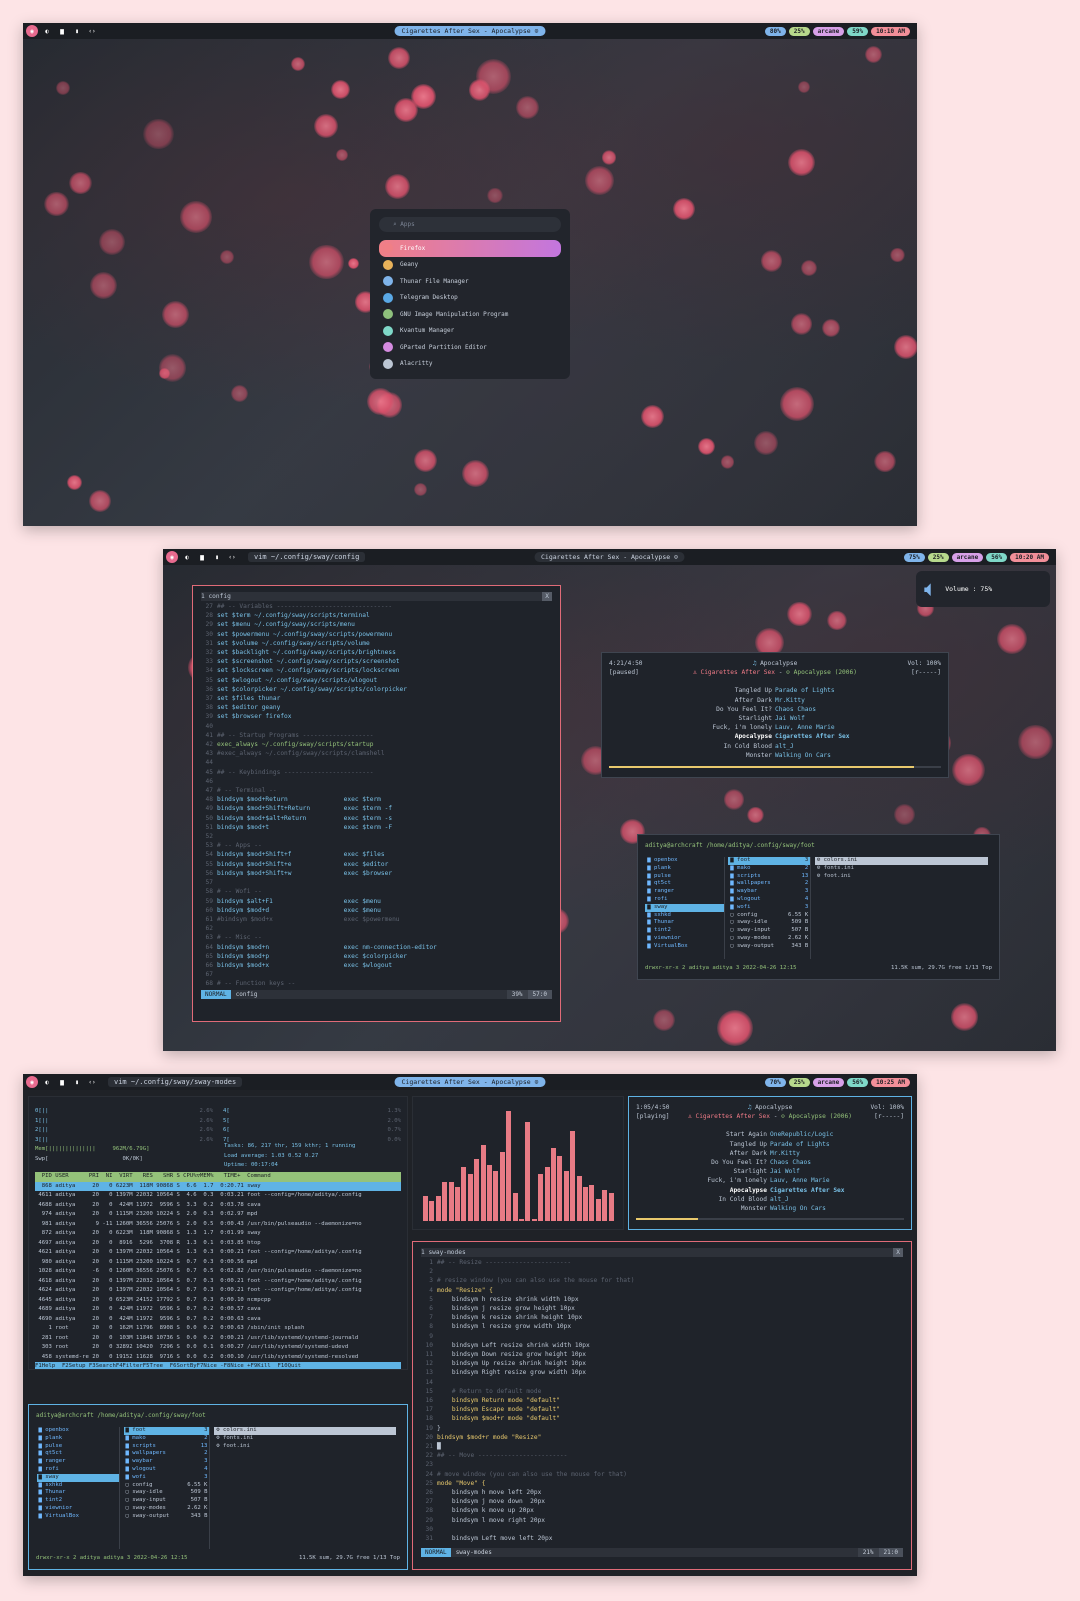  I want to click on app-item: Thunar File Manager, so click(470, 281).